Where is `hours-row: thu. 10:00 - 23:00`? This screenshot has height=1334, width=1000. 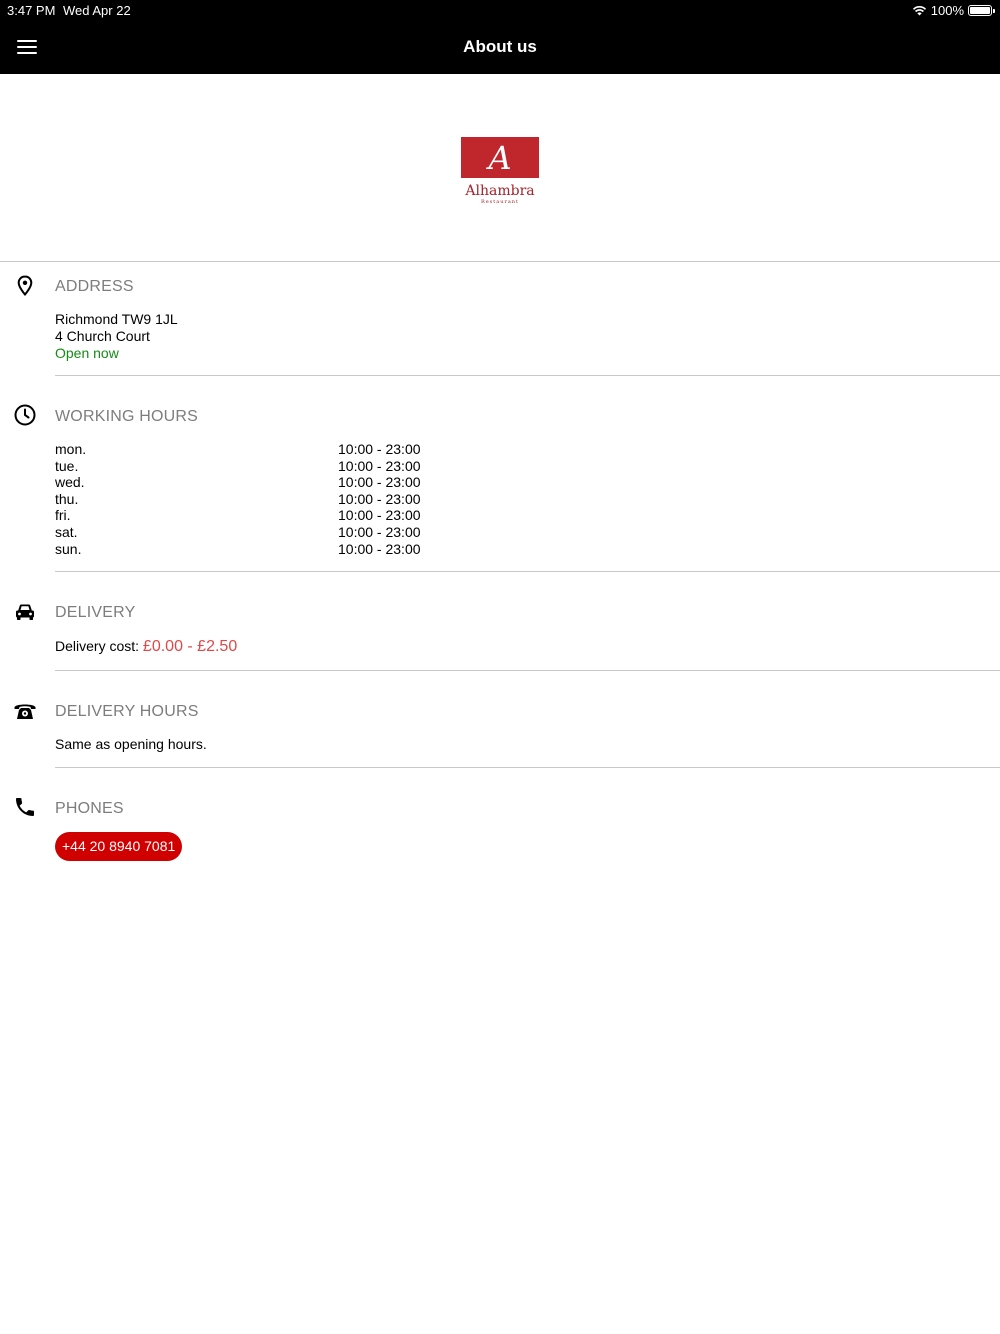
hours-row: thu. 10:00 - 23:00 is located at coordinates (255, 499).